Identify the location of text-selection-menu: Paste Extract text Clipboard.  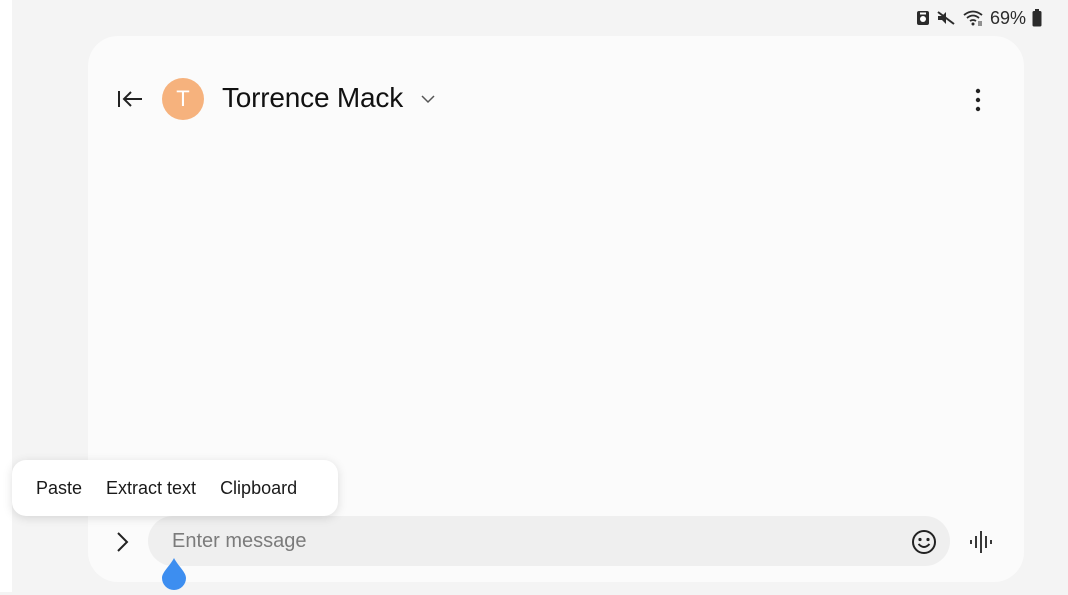
(175, 488).